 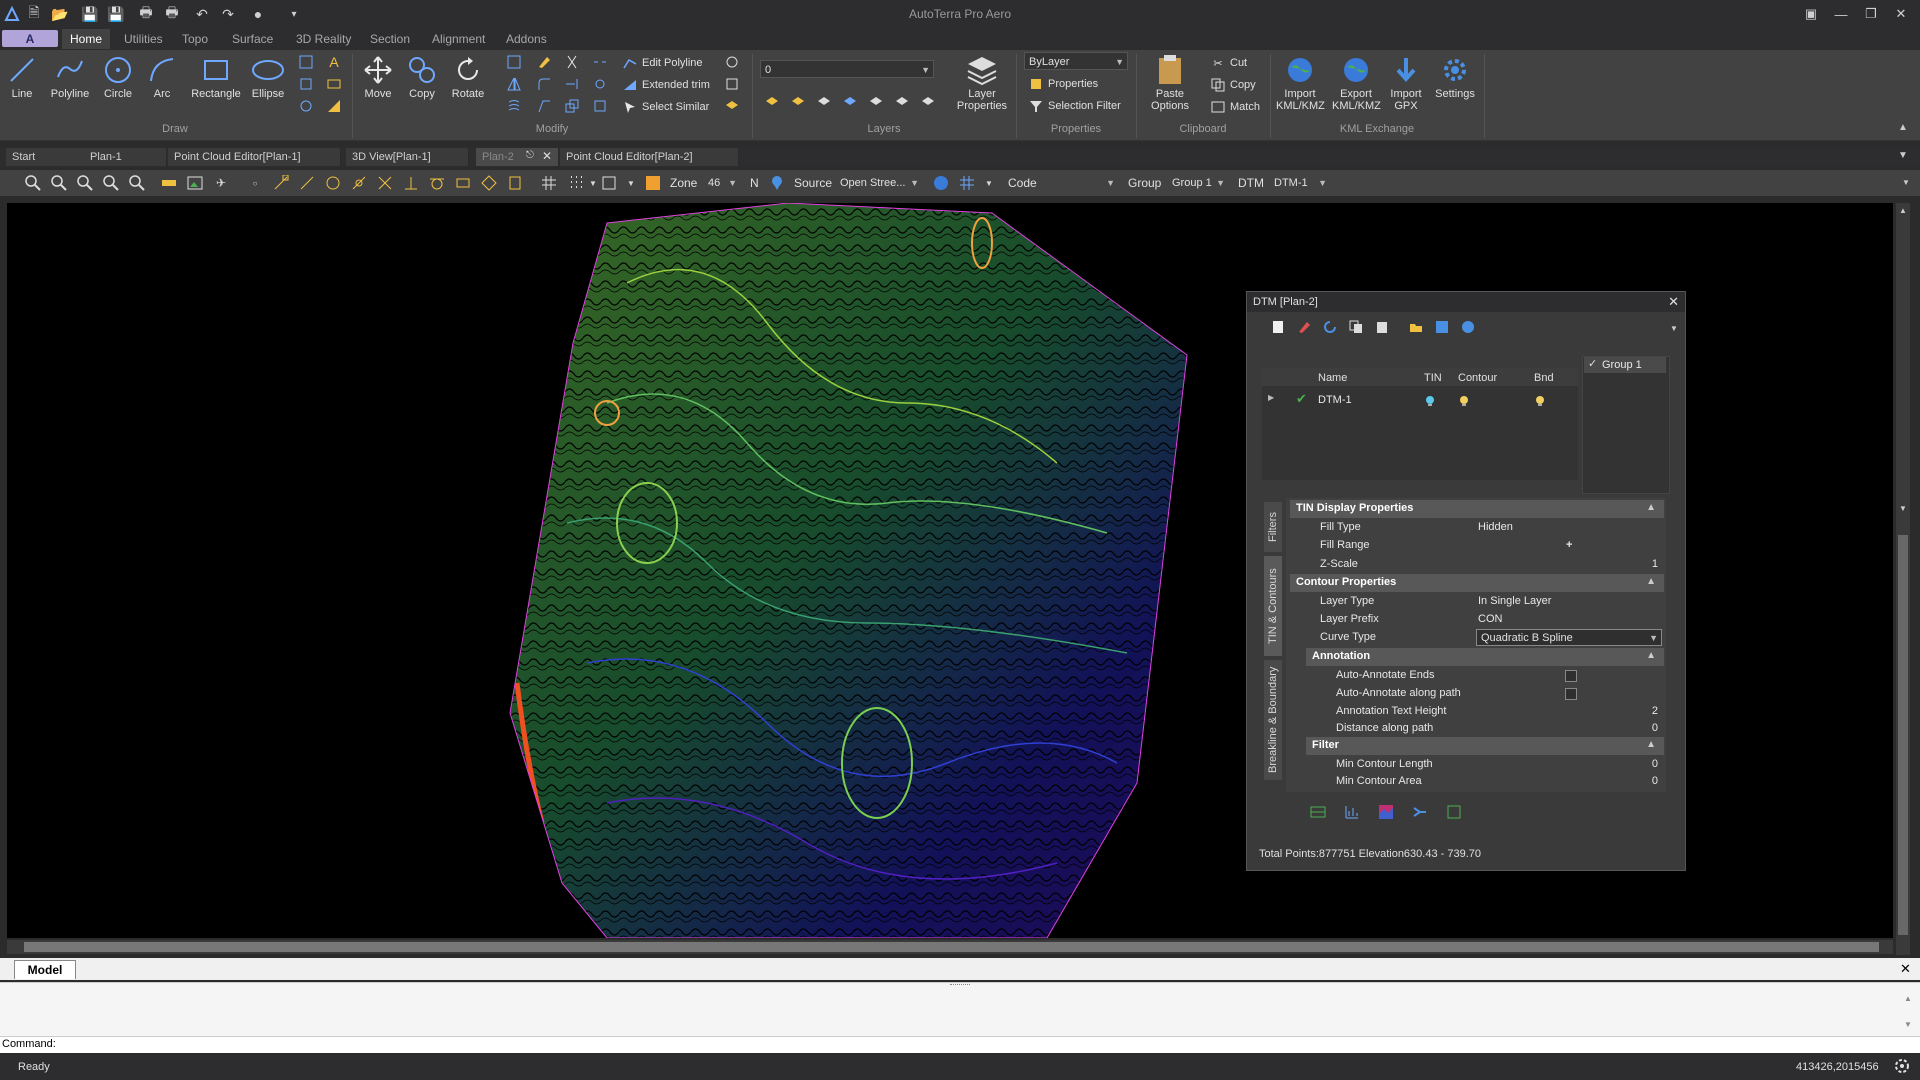 What do you see at coordinates (407, 157) in the screenshot?
I see `doc-tab-3d-view-plan-1: 3D View[Plan-1]` at bounding box center [407, 157].